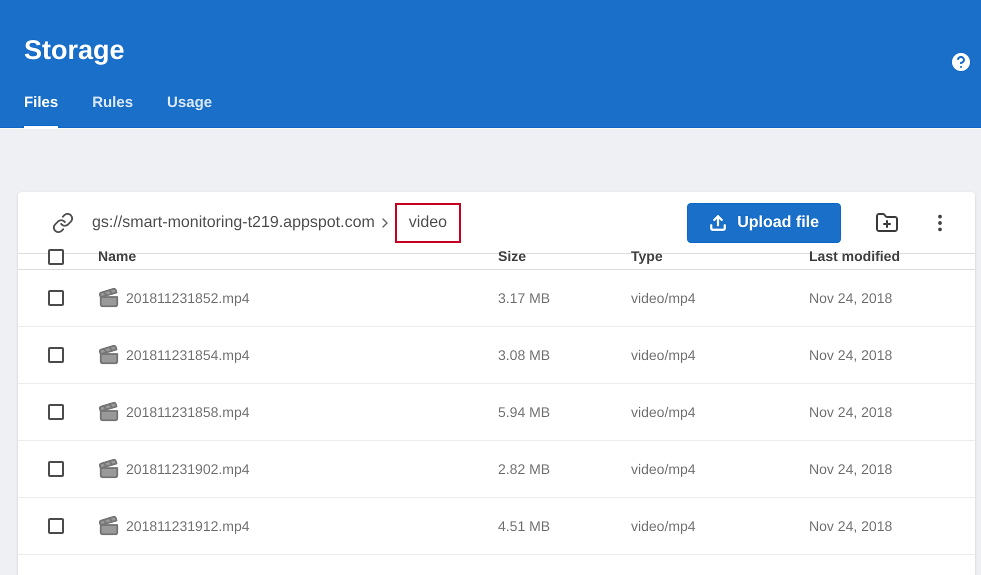  Describe the element at coordinates (525, 355) in the screenshot. I see `file-size: 3.08 MB` at that location.